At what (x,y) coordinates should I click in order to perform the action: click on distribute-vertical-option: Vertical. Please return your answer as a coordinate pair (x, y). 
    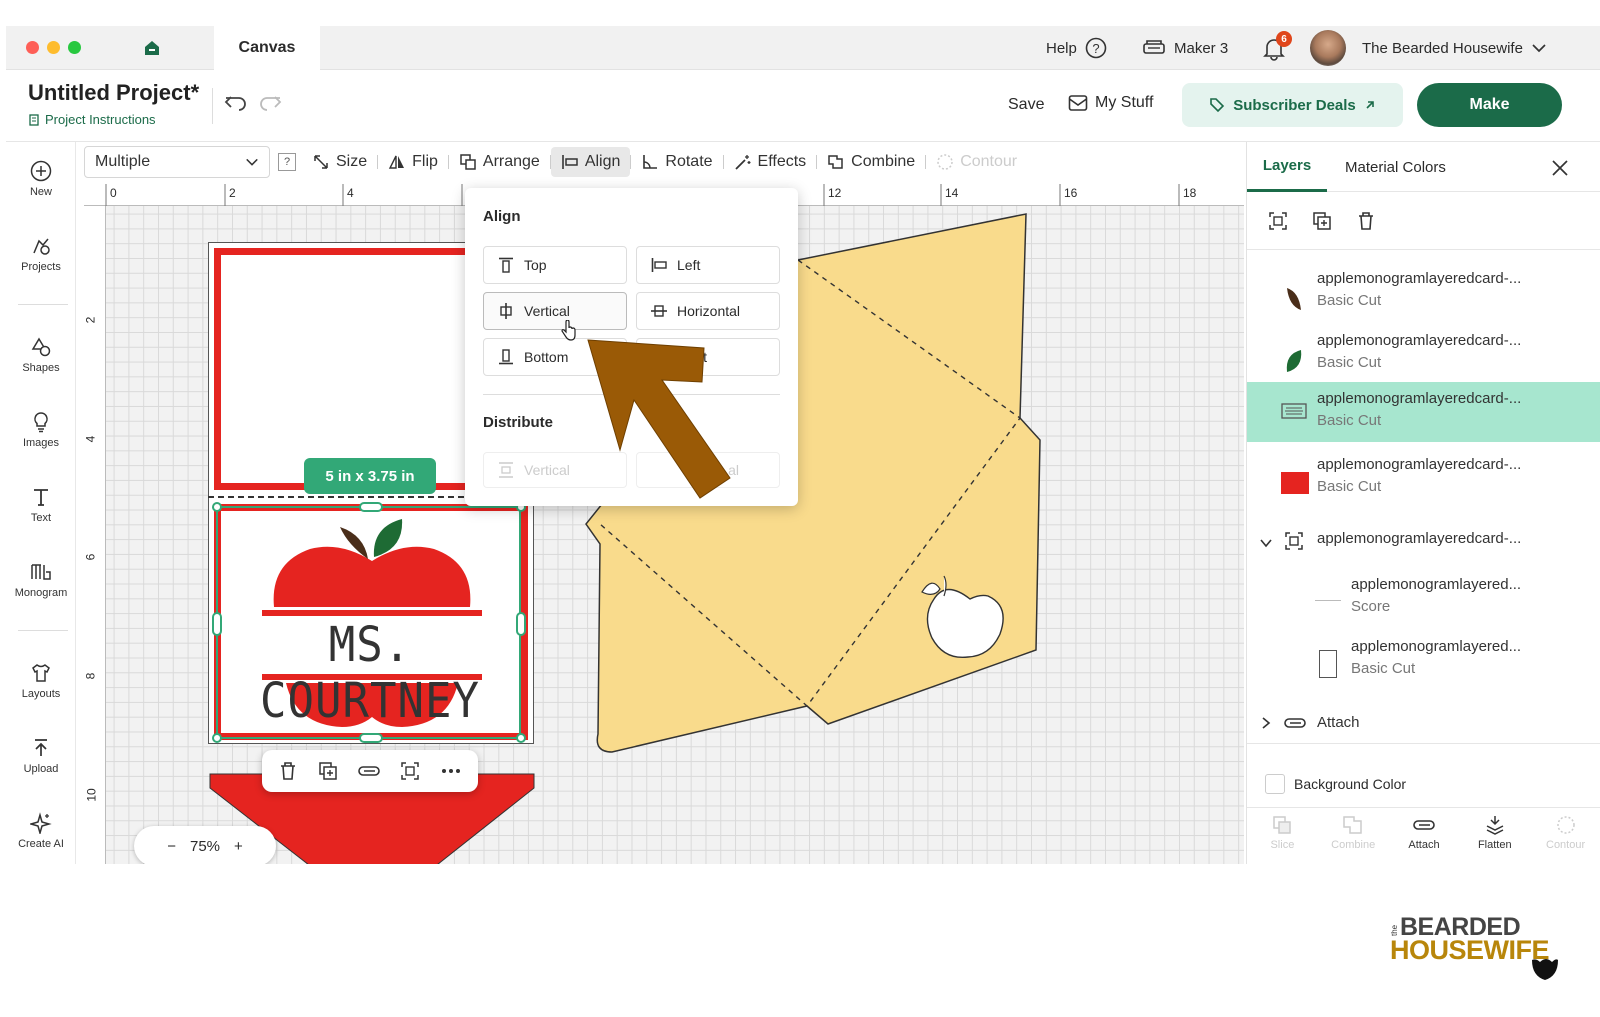
    Looking at the image, I should click on (555, 470).